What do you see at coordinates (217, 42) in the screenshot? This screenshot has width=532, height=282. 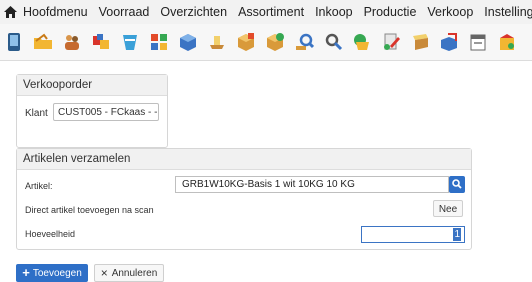 I see `truck-icon` at bounding box center [217, 42].